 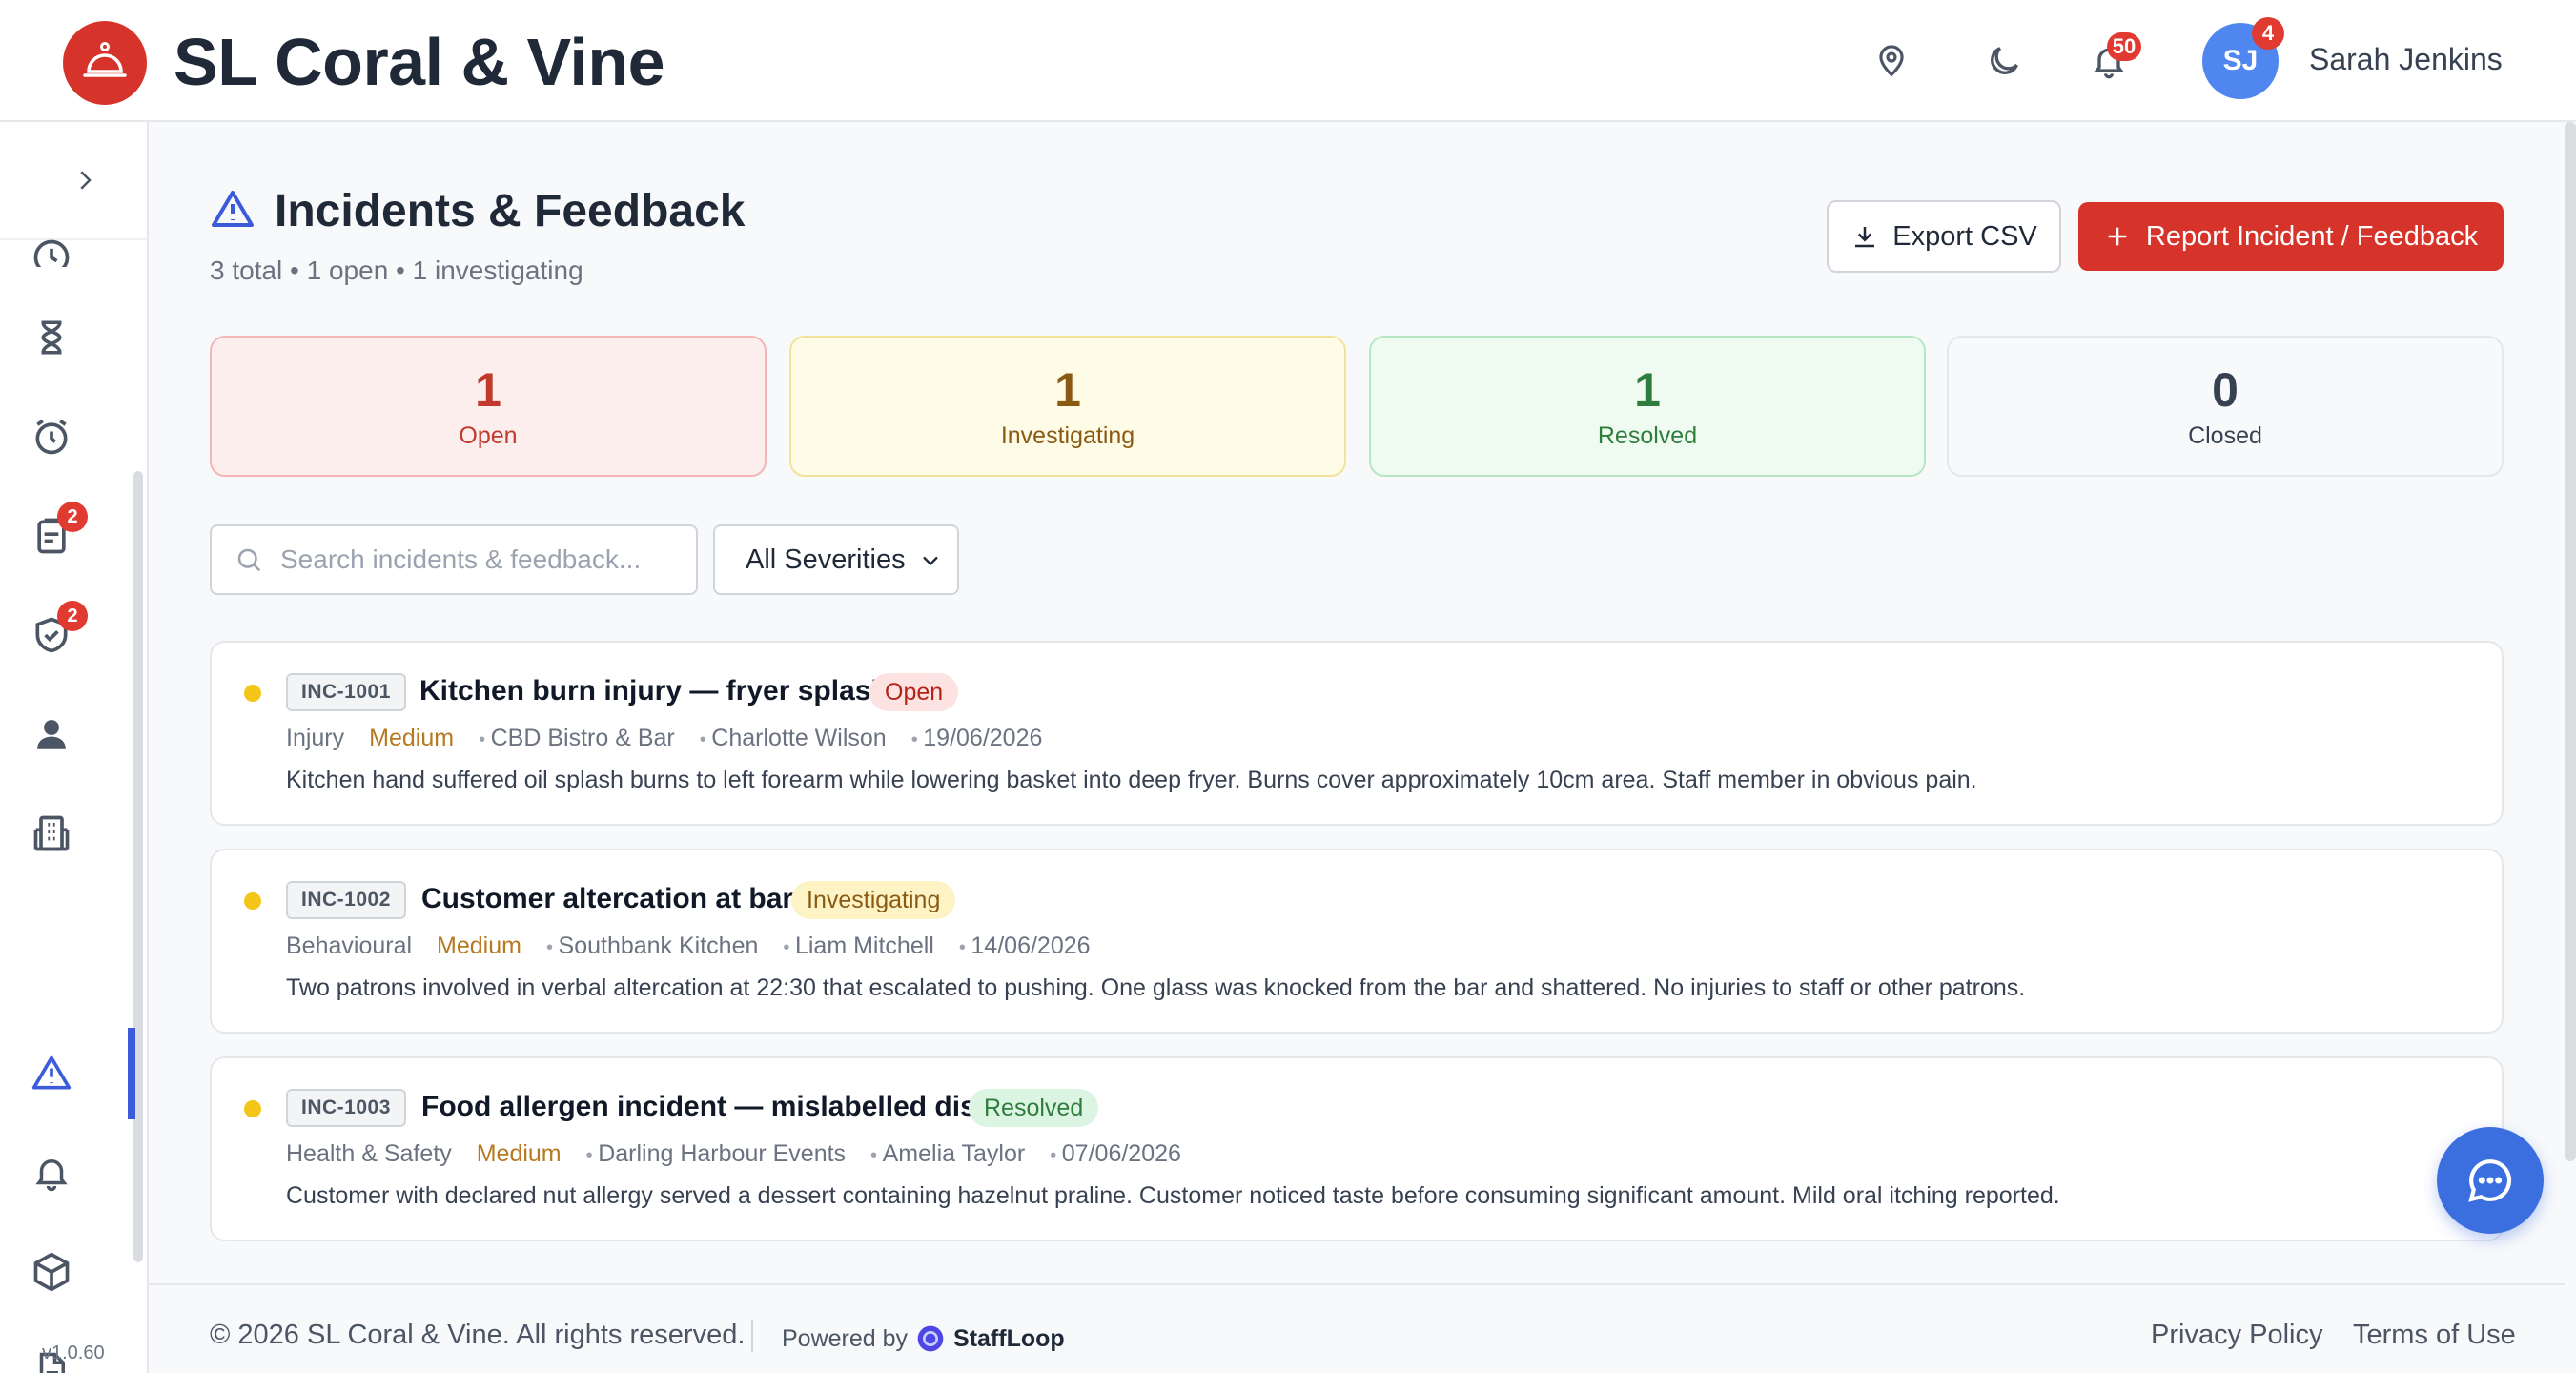 I want to click on clipboard-badge: 2, so click(x=72, y=517).